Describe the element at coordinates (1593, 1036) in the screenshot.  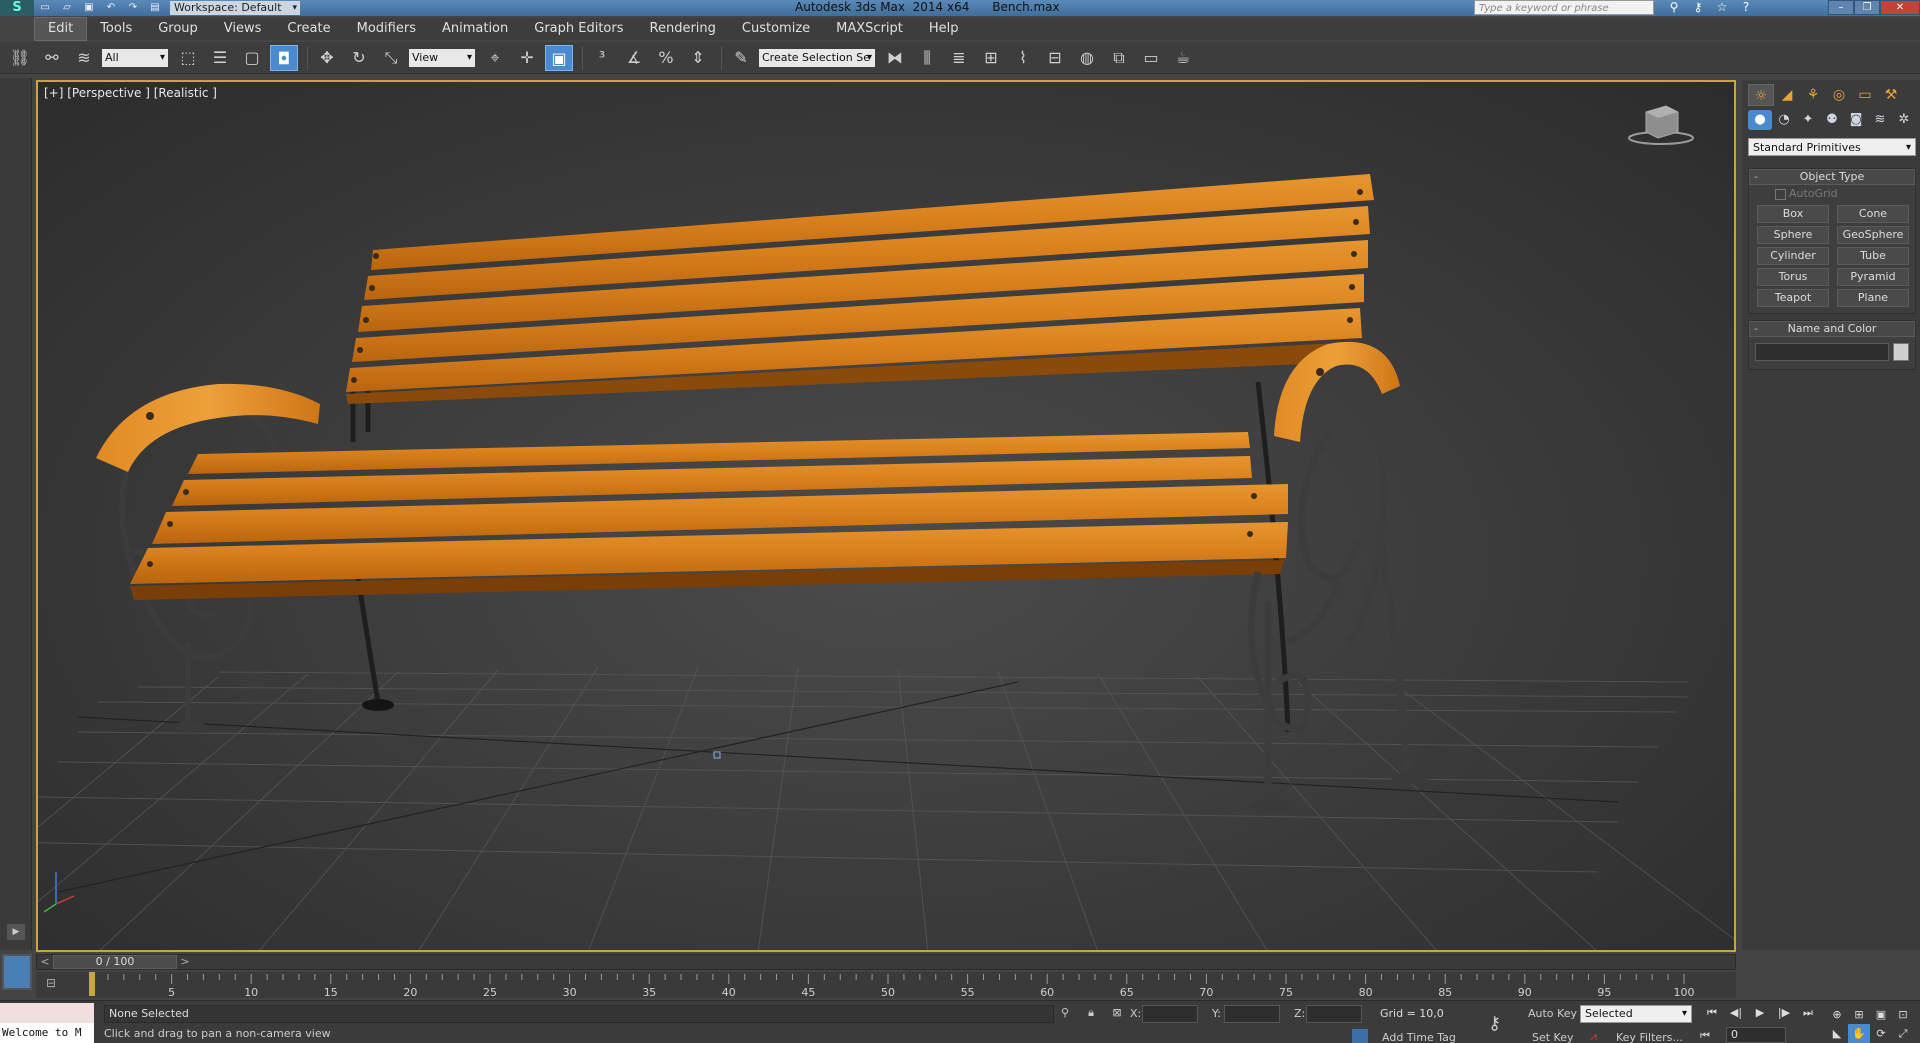
I see `key-tangent-icon: ⩘` at that location.